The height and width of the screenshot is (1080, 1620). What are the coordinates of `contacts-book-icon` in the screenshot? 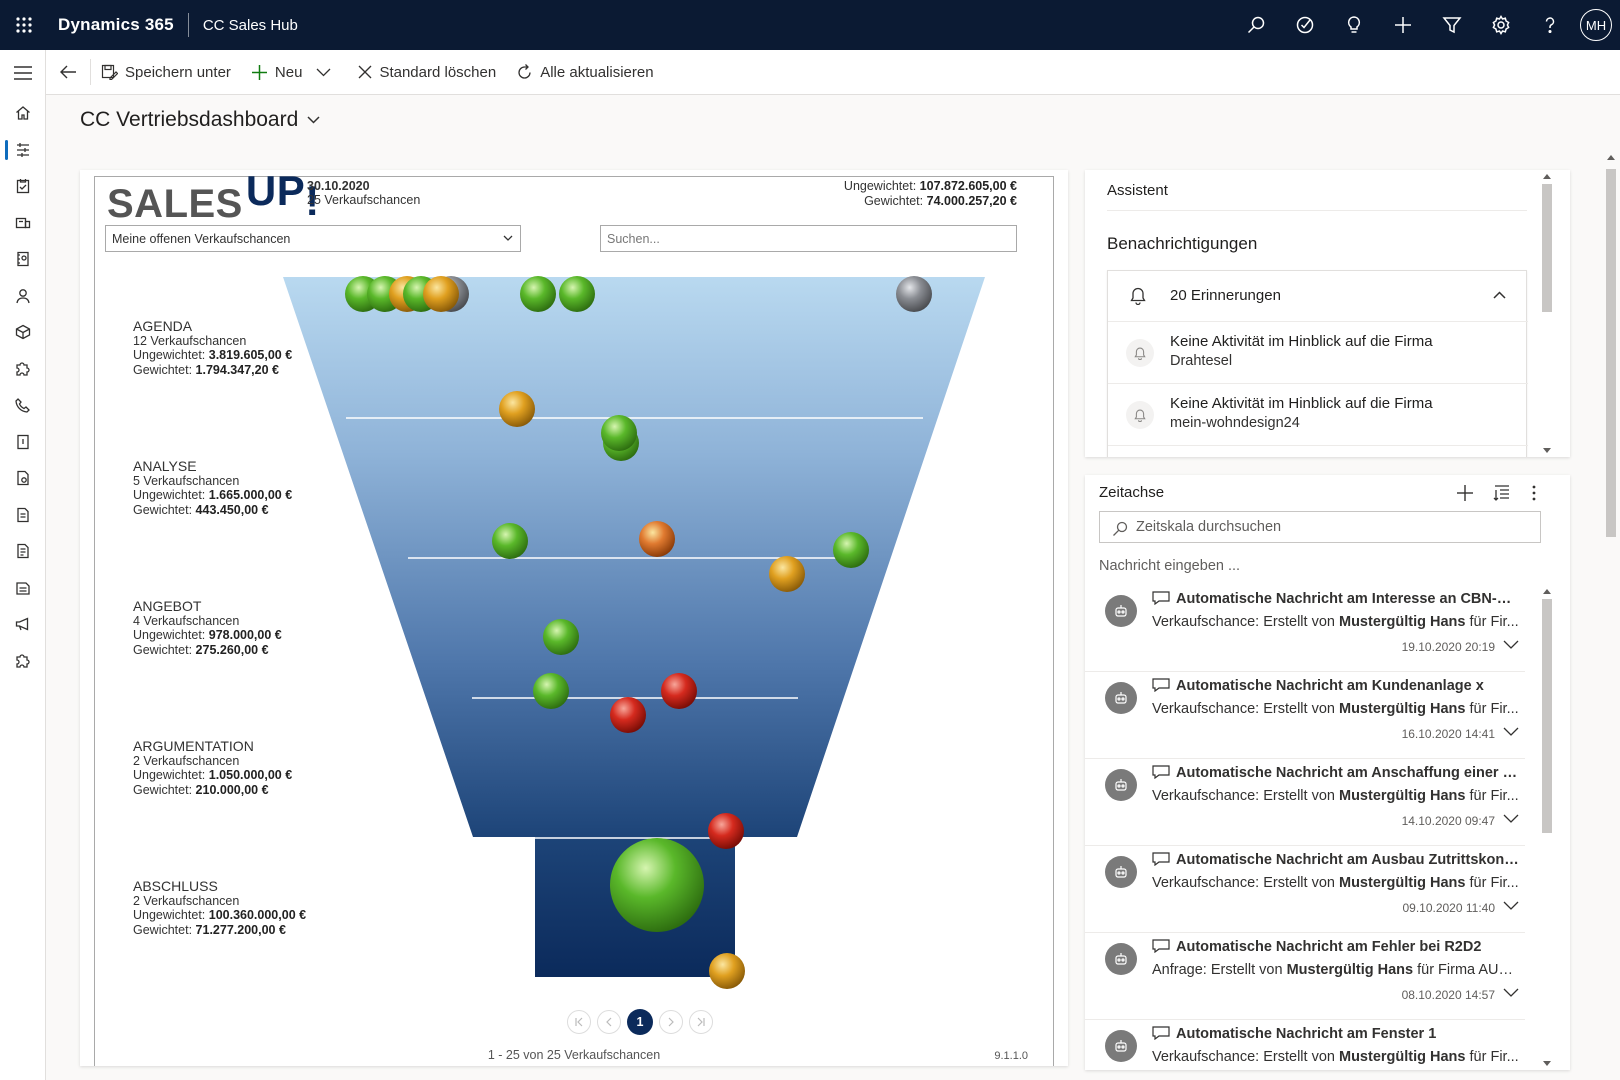 It's located at (22, 259).